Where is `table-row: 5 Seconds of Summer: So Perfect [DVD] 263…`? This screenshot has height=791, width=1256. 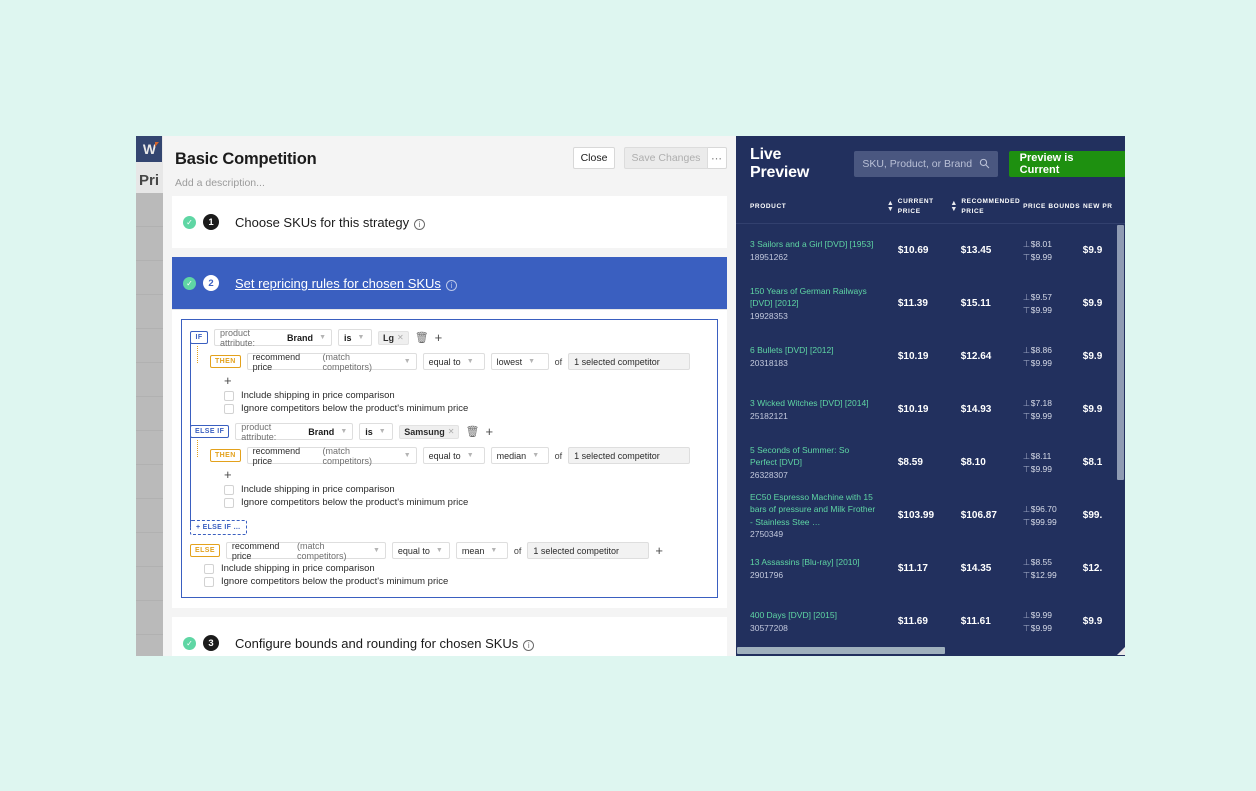 table-row: 5 Seconds of Summer: So Perfect [DVD] 263… is located at coordinates (931, 462).